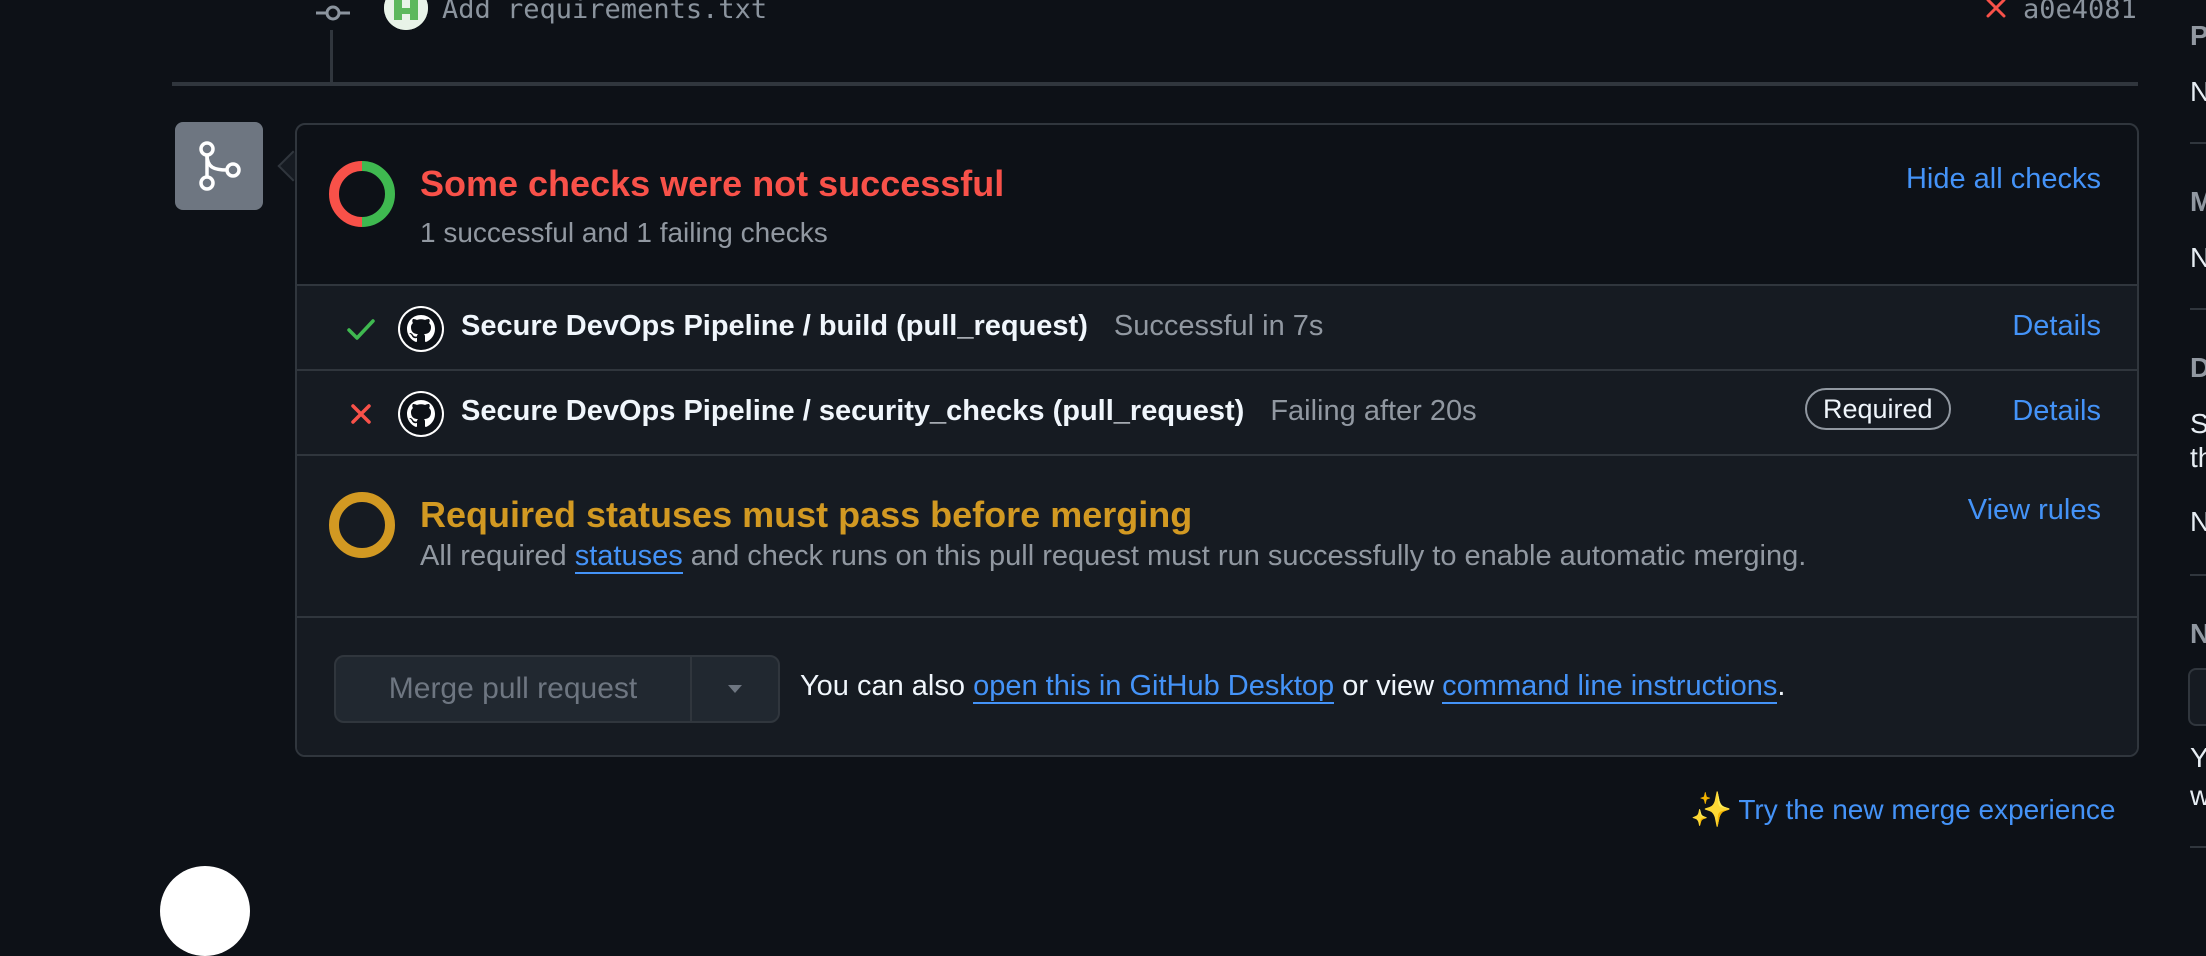 This screenshot has width=2206, height=956. I want to click on view-rules-link: View rules, so click(2034, 510).